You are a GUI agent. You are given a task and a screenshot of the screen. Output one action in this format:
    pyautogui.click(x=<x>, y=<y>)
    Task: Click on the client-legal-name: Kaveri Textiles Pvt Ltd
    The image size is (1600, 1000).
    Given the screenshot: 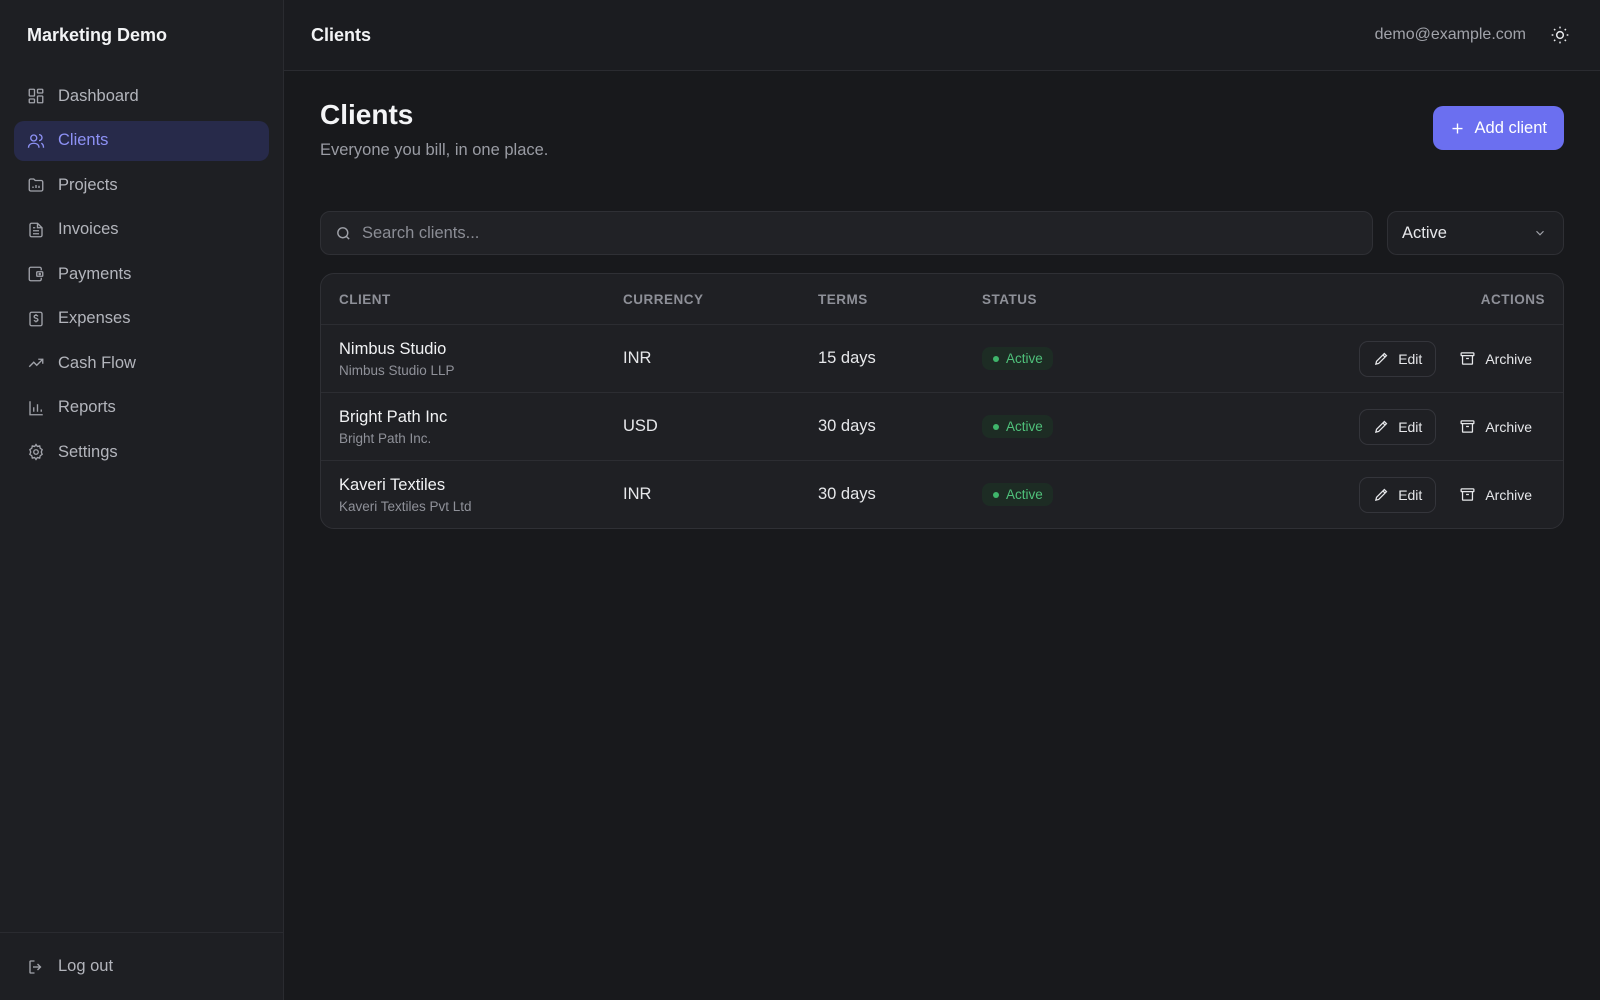 What is the action you would take?
    pyautogui.click(x=405, y=506)
    